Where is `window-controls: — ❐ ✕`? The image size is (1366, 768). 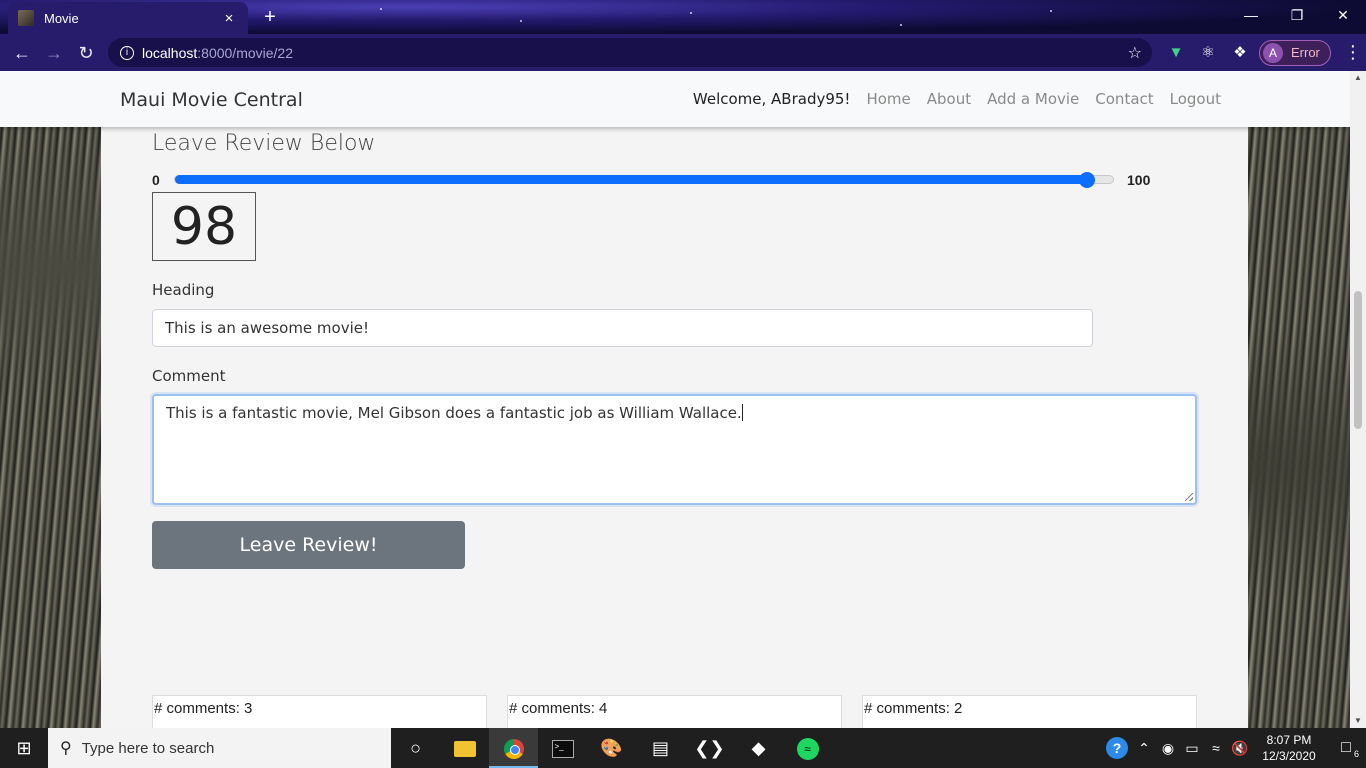
window-controls: — ❐ ✕ is located at coordinates (1297, 15).